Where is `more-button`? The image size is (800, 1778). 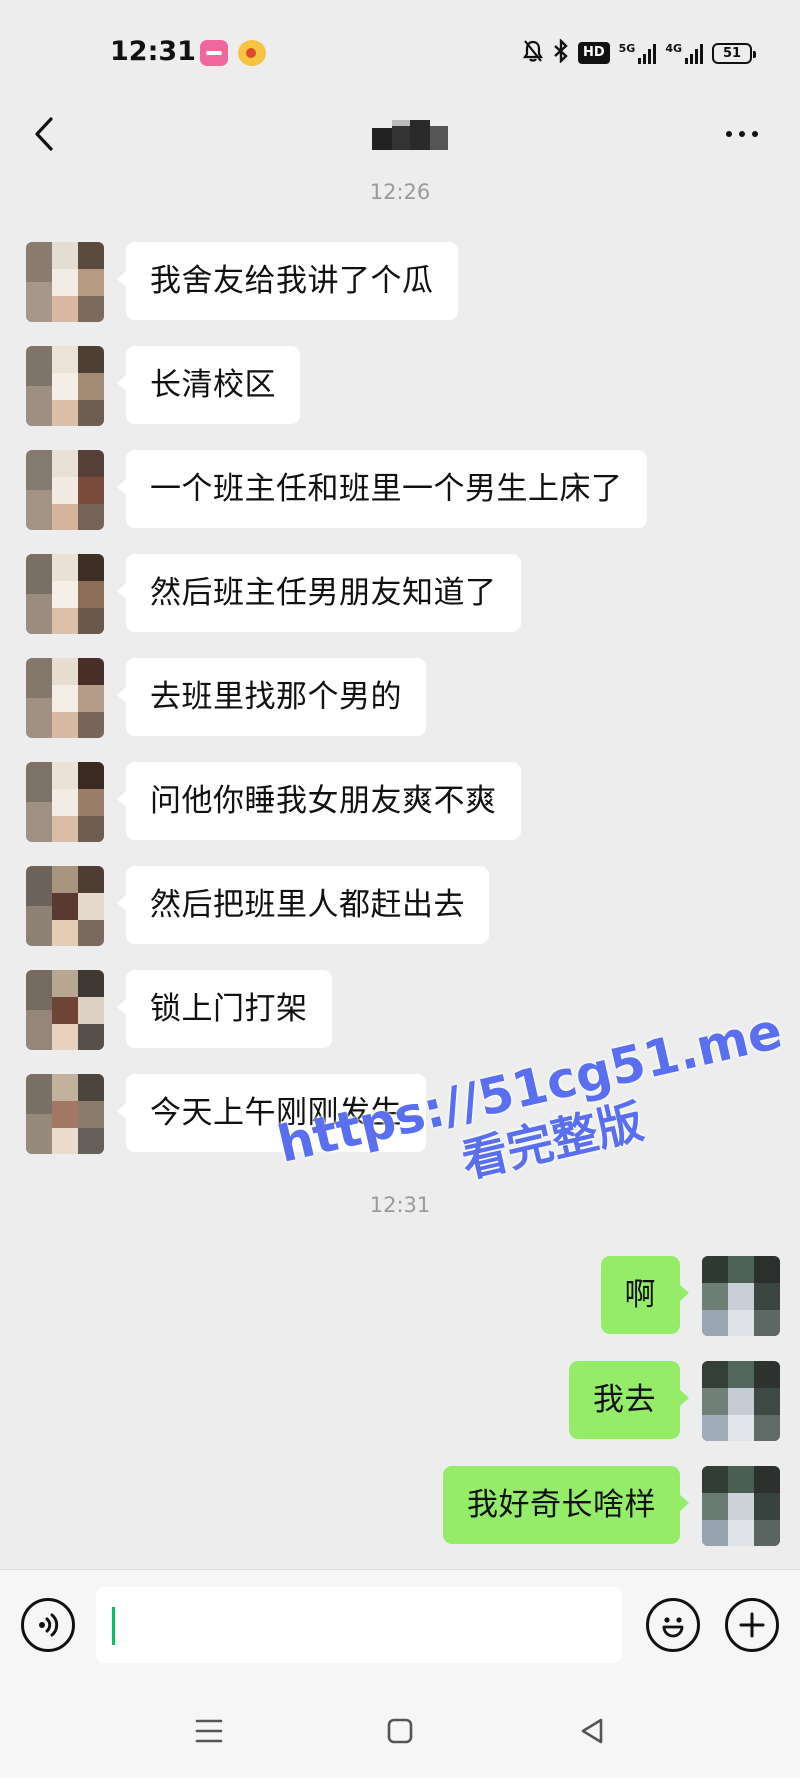 more-button is located at coordinates (742, 134).